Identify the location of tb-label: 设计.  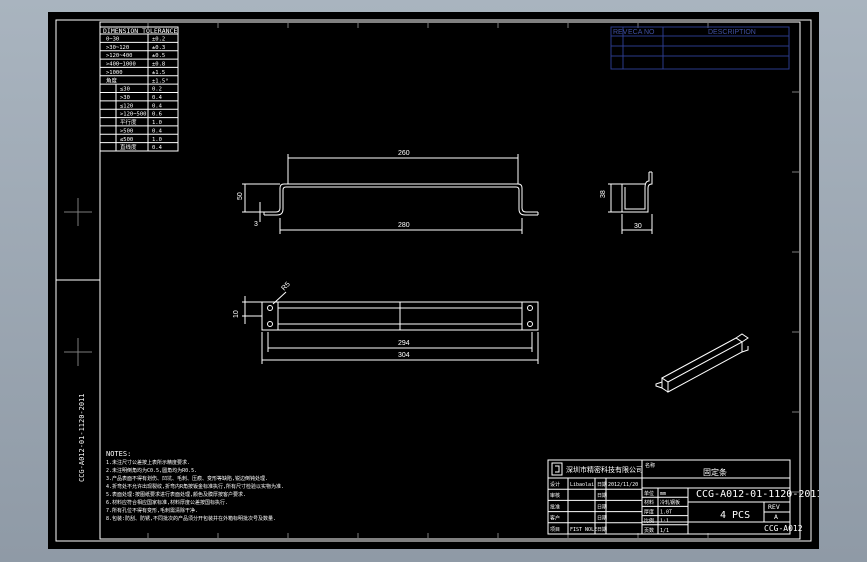
(555, 484).